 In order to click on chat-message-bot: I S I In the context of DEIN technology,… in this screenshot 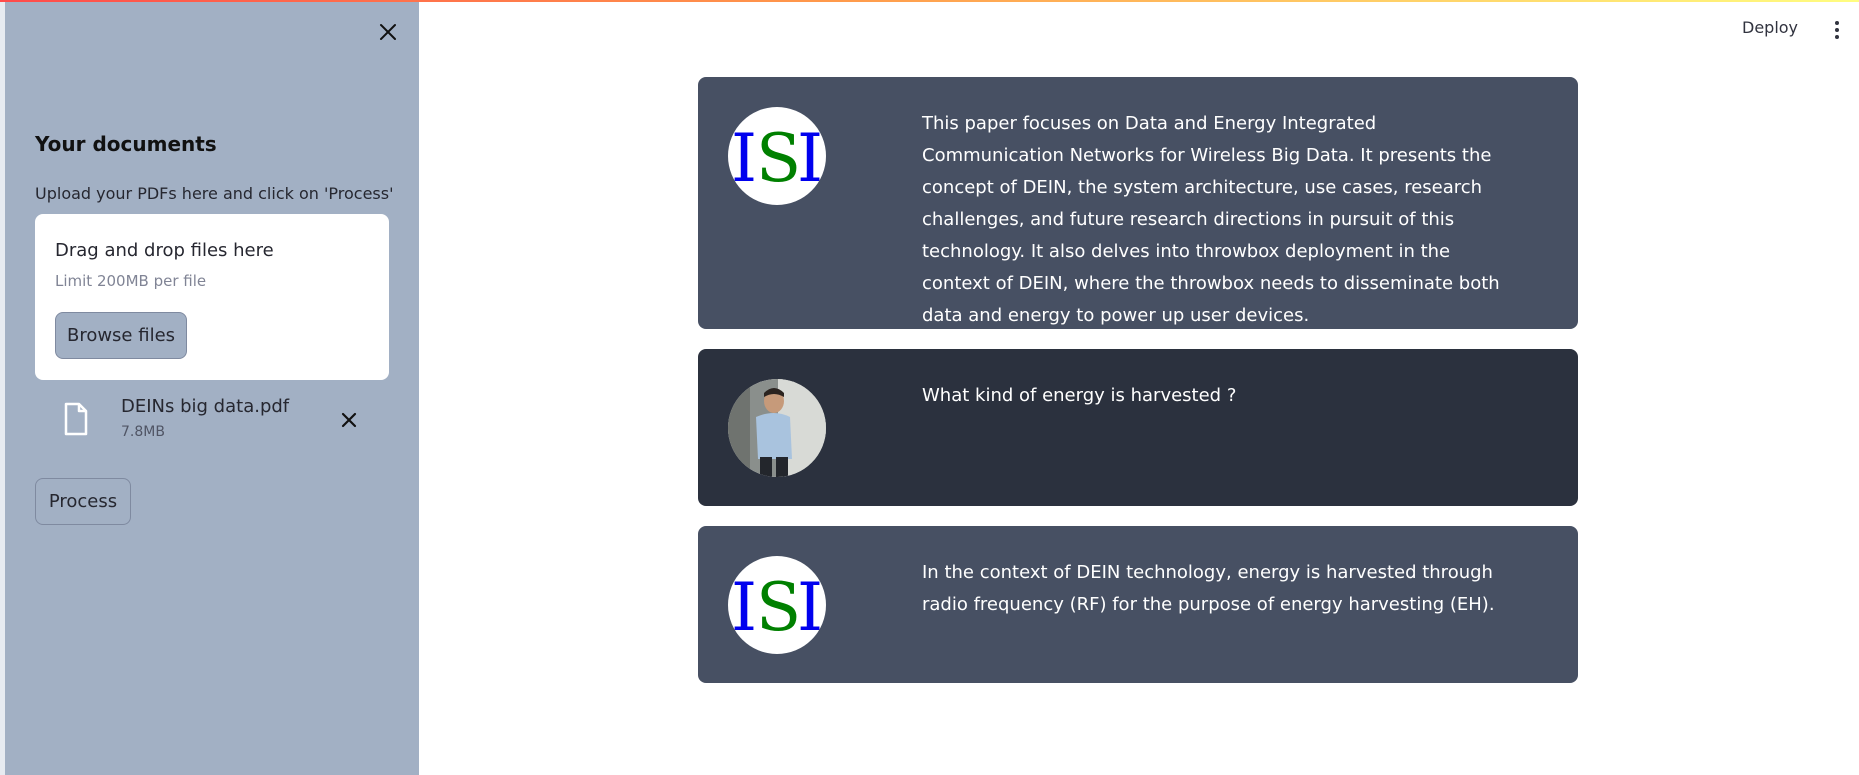, I will do `click(1138, 604)`.